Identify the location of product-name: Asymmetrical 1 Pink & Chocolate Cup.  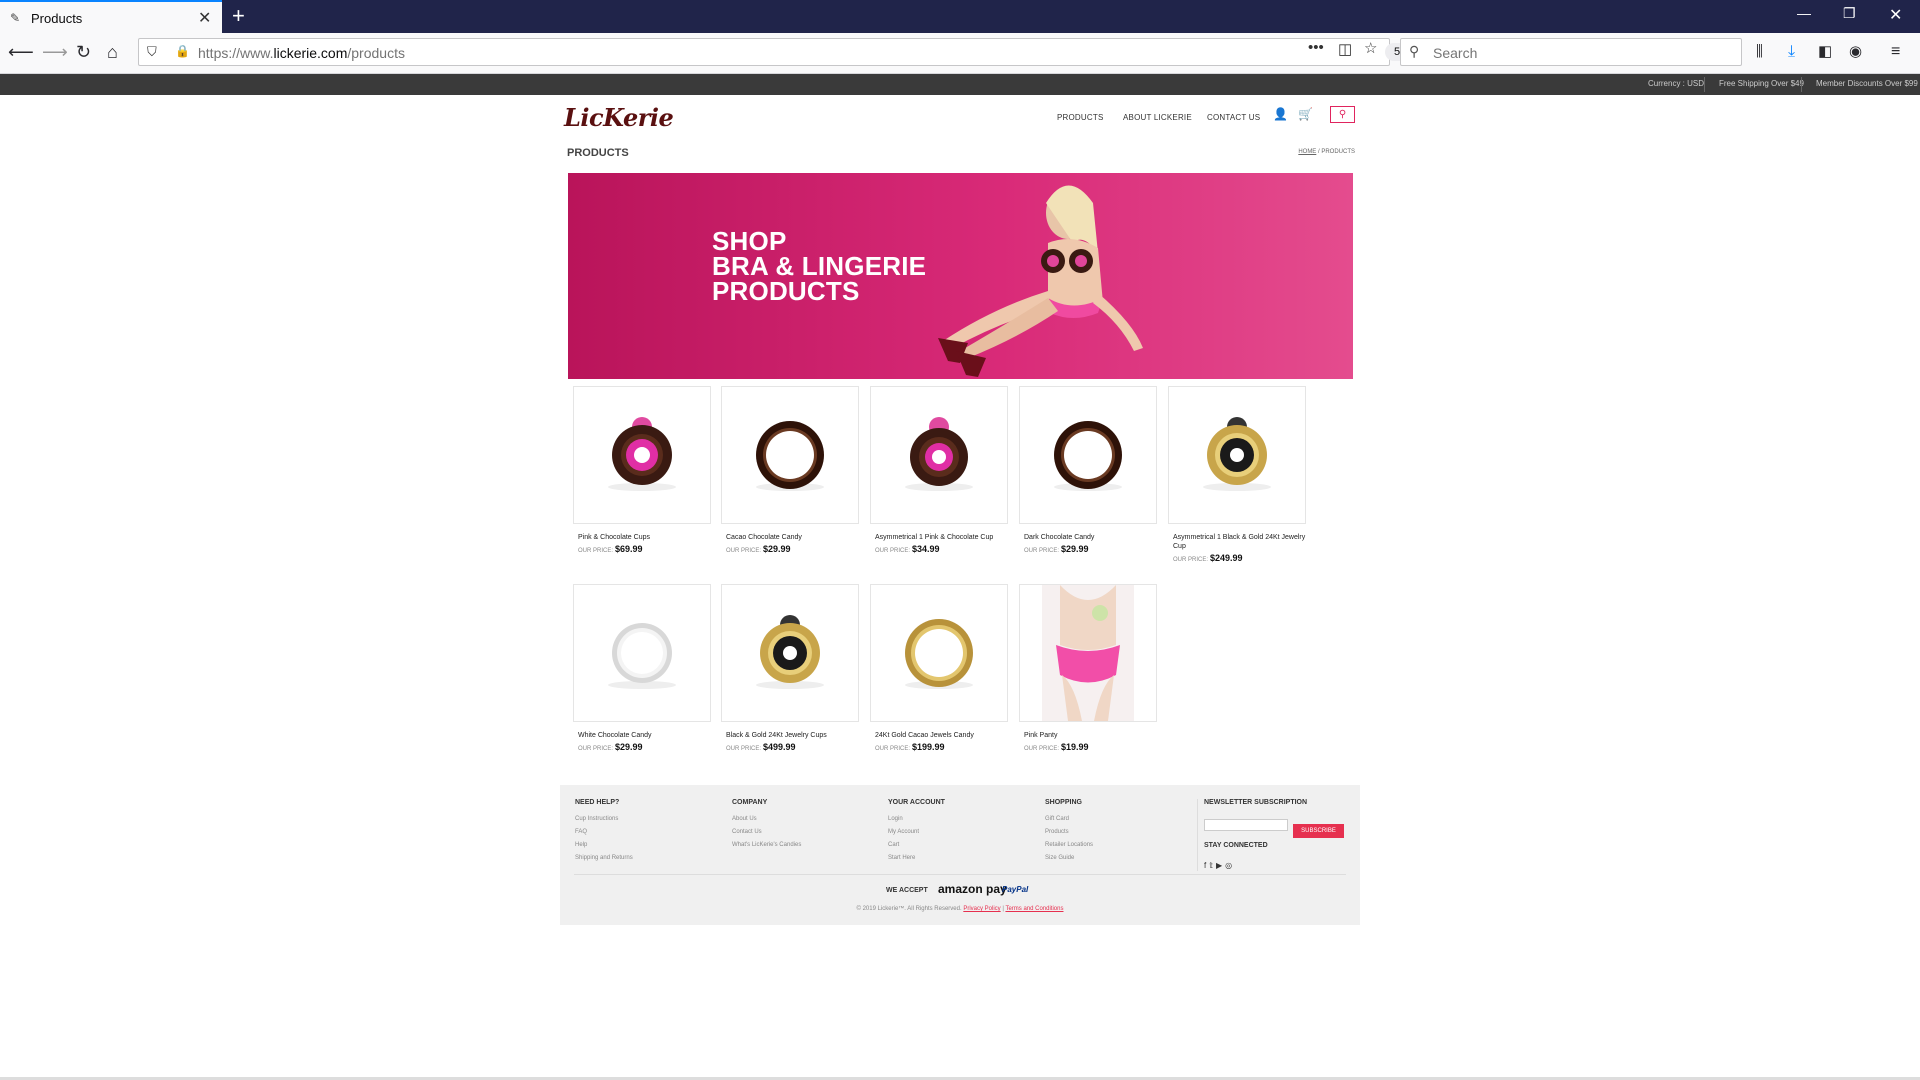
(941, 537).